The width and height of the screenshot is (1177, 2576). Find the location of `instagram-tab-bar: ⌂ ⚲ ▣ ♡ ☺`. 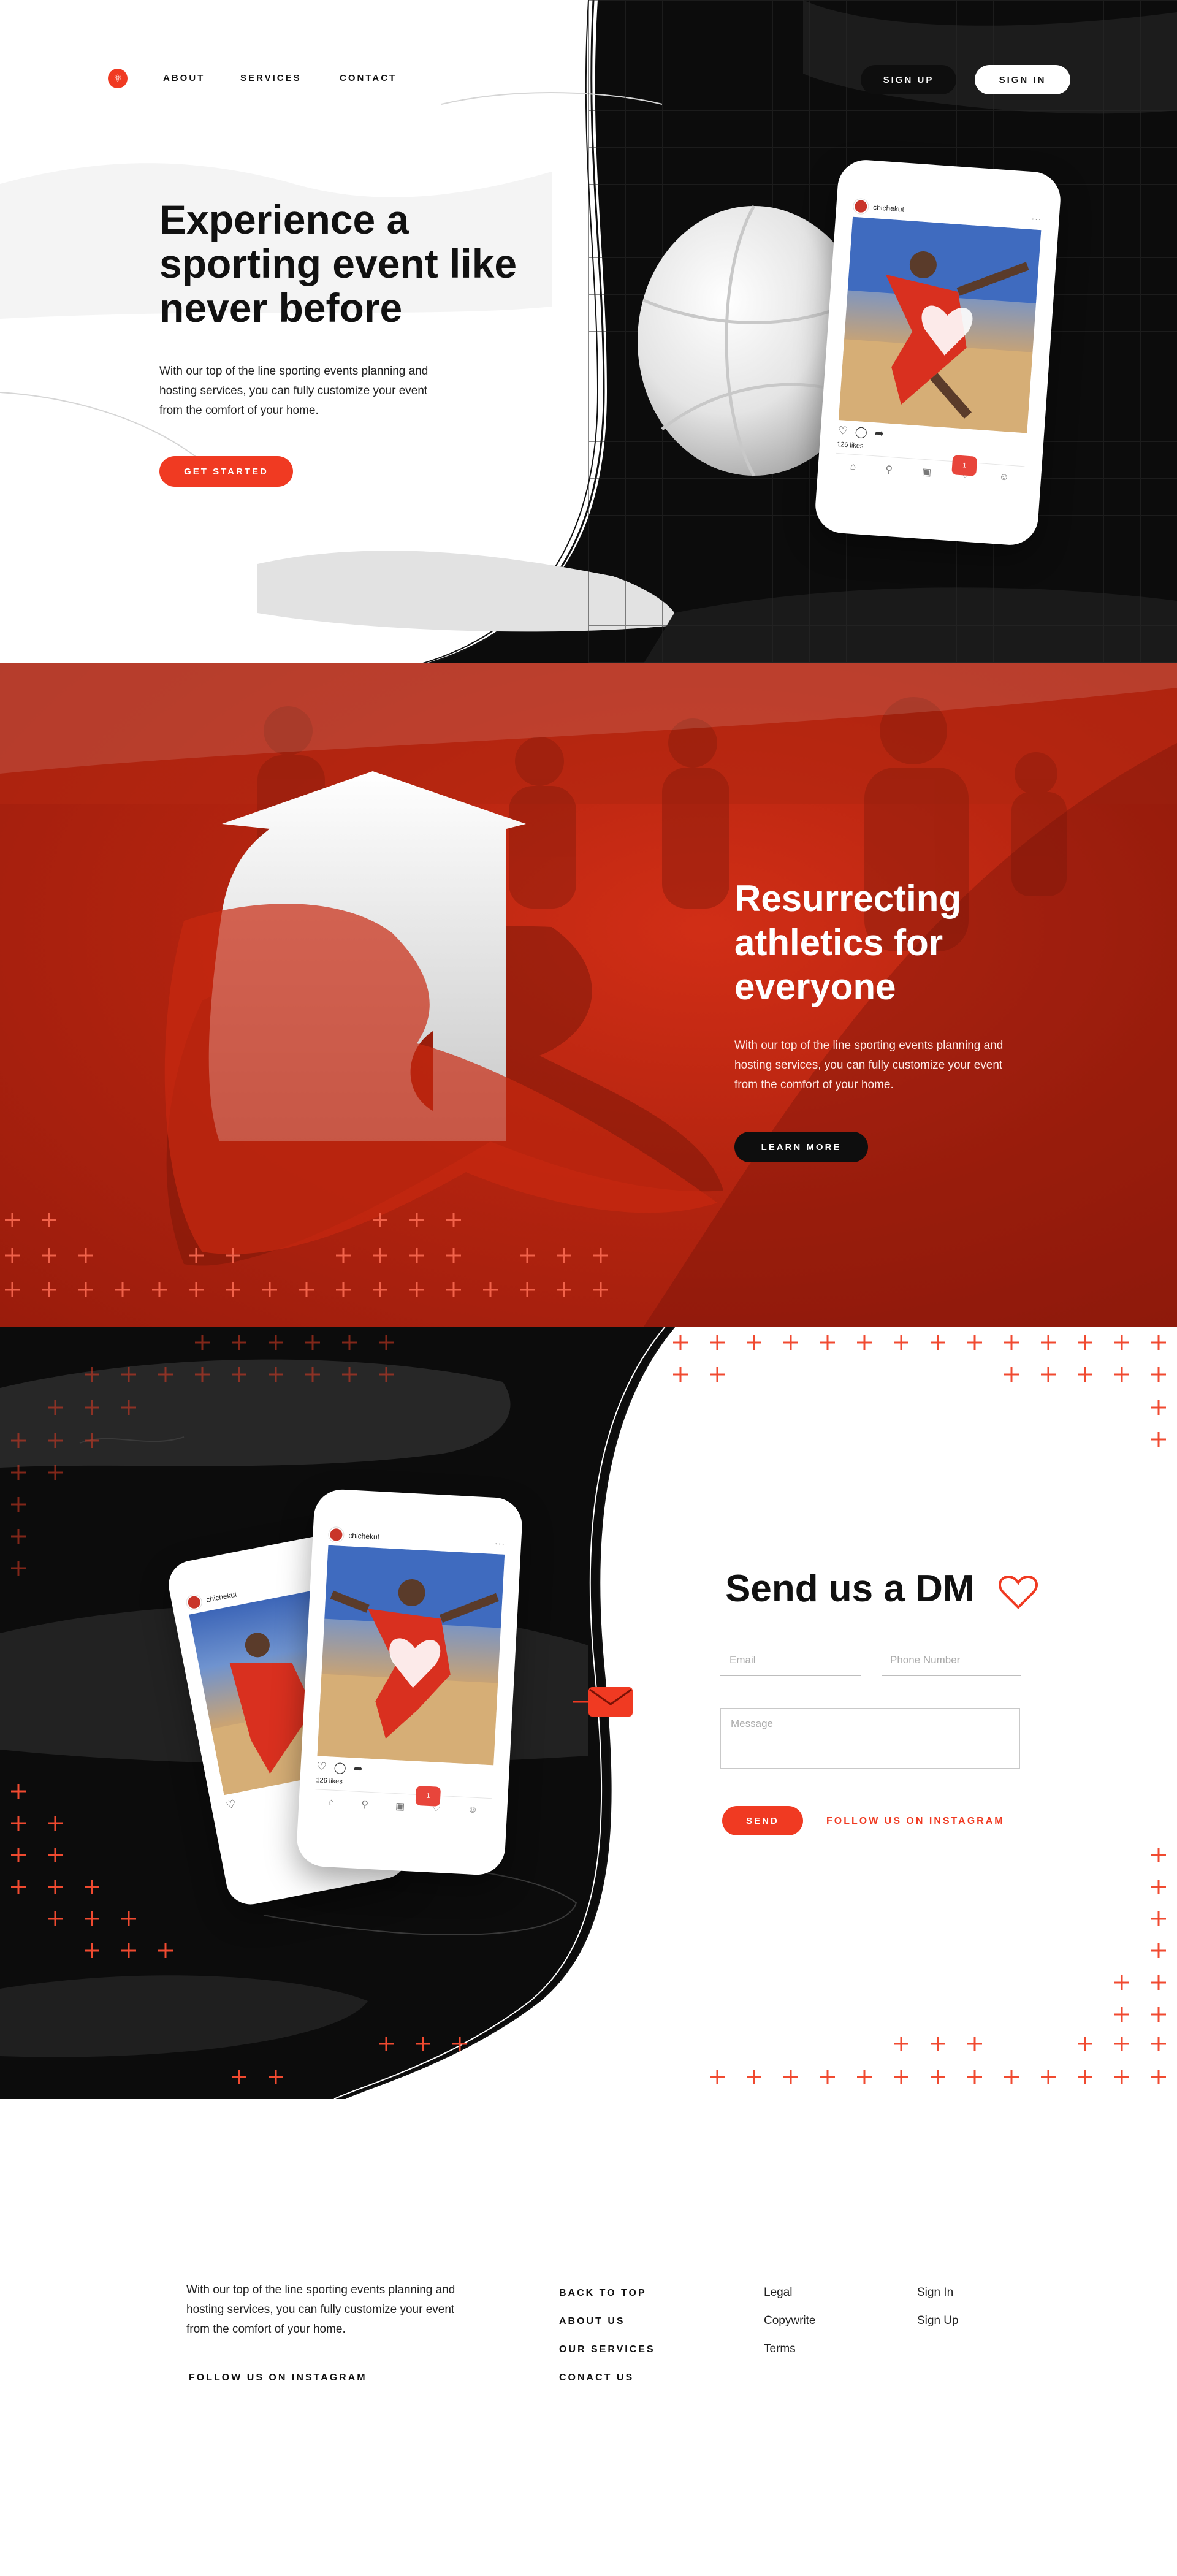

instagram-tab-bar: ⌂ ⚲ ▣ ♡ ☺ is located at coordinates (403, 1806).